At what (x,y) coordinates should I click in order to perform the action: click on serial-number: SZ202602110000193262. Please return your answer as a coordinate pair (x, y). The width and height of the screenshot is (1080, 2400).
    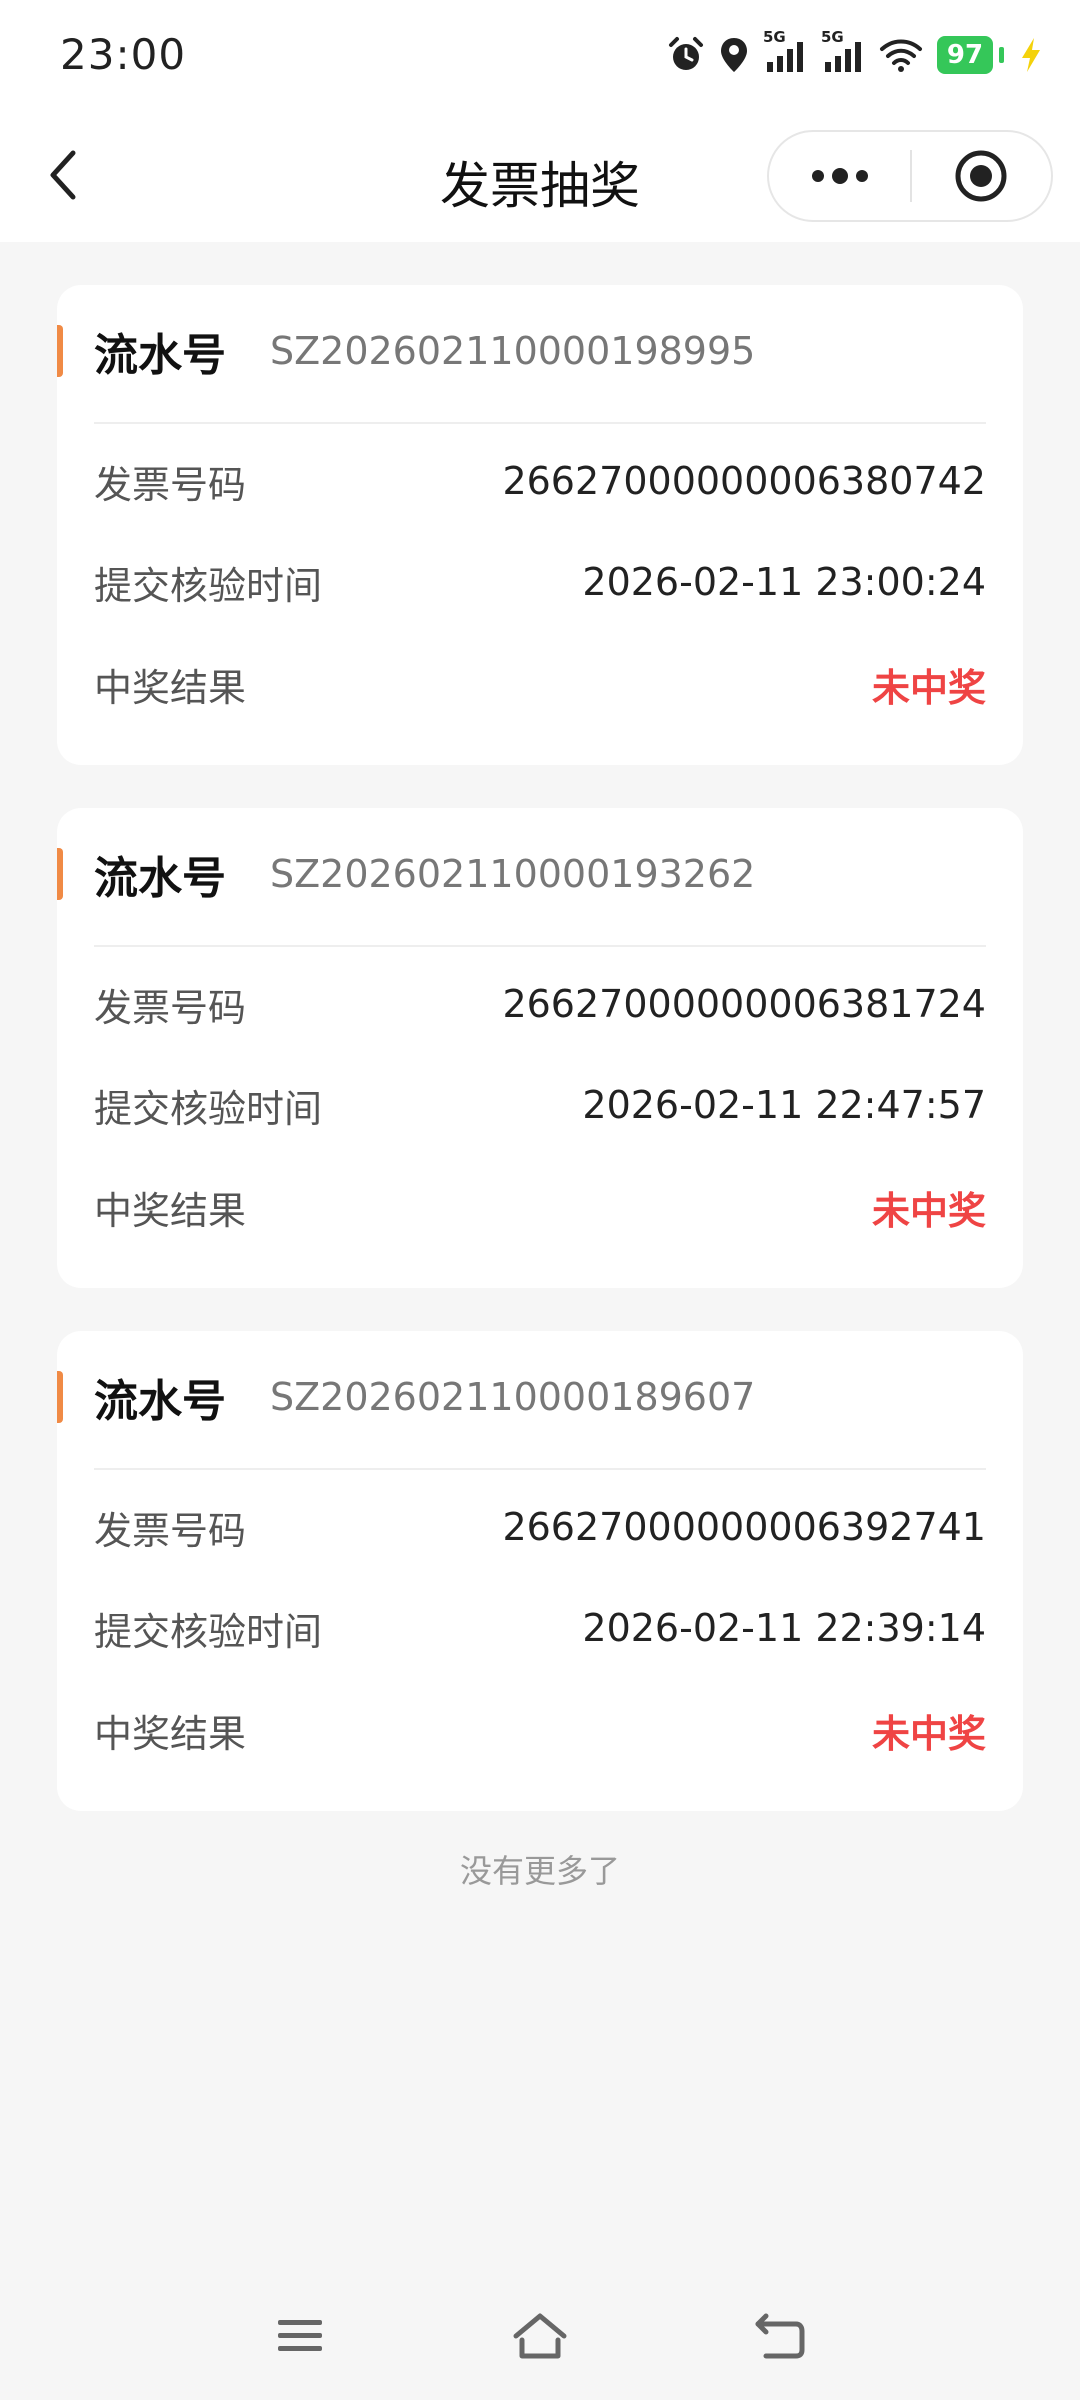
    Looking at the image, I should click on (513, 874).